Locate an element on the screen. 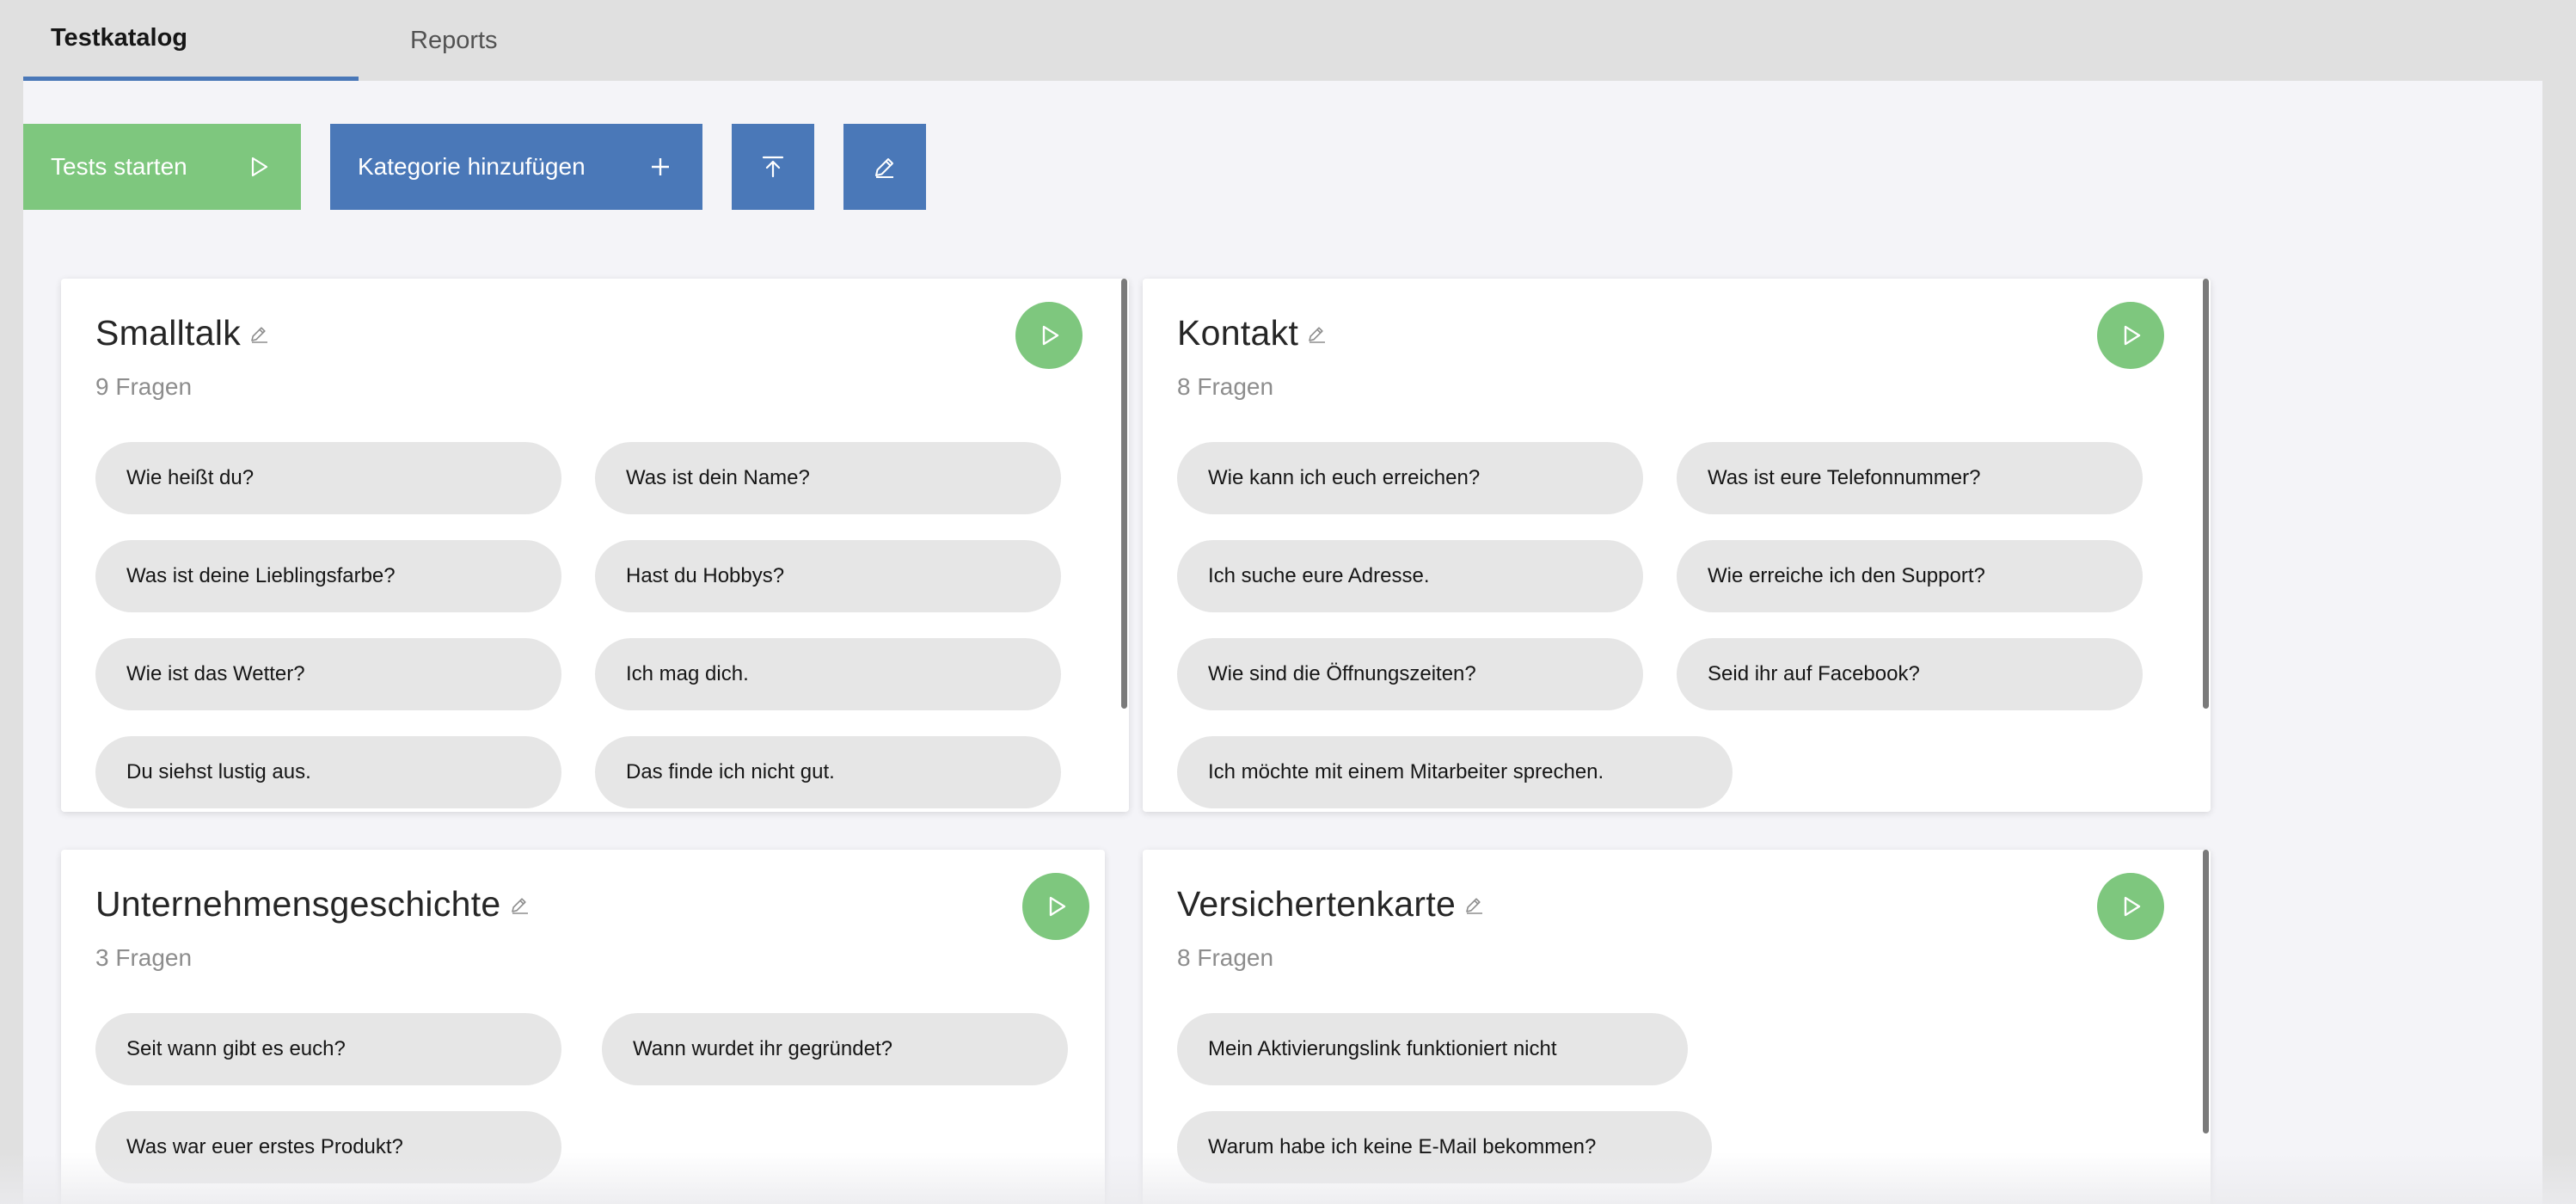 The image size is (2576, 1204). card-title-row: Versichertenkarte is located at coordinates (1332, 904).